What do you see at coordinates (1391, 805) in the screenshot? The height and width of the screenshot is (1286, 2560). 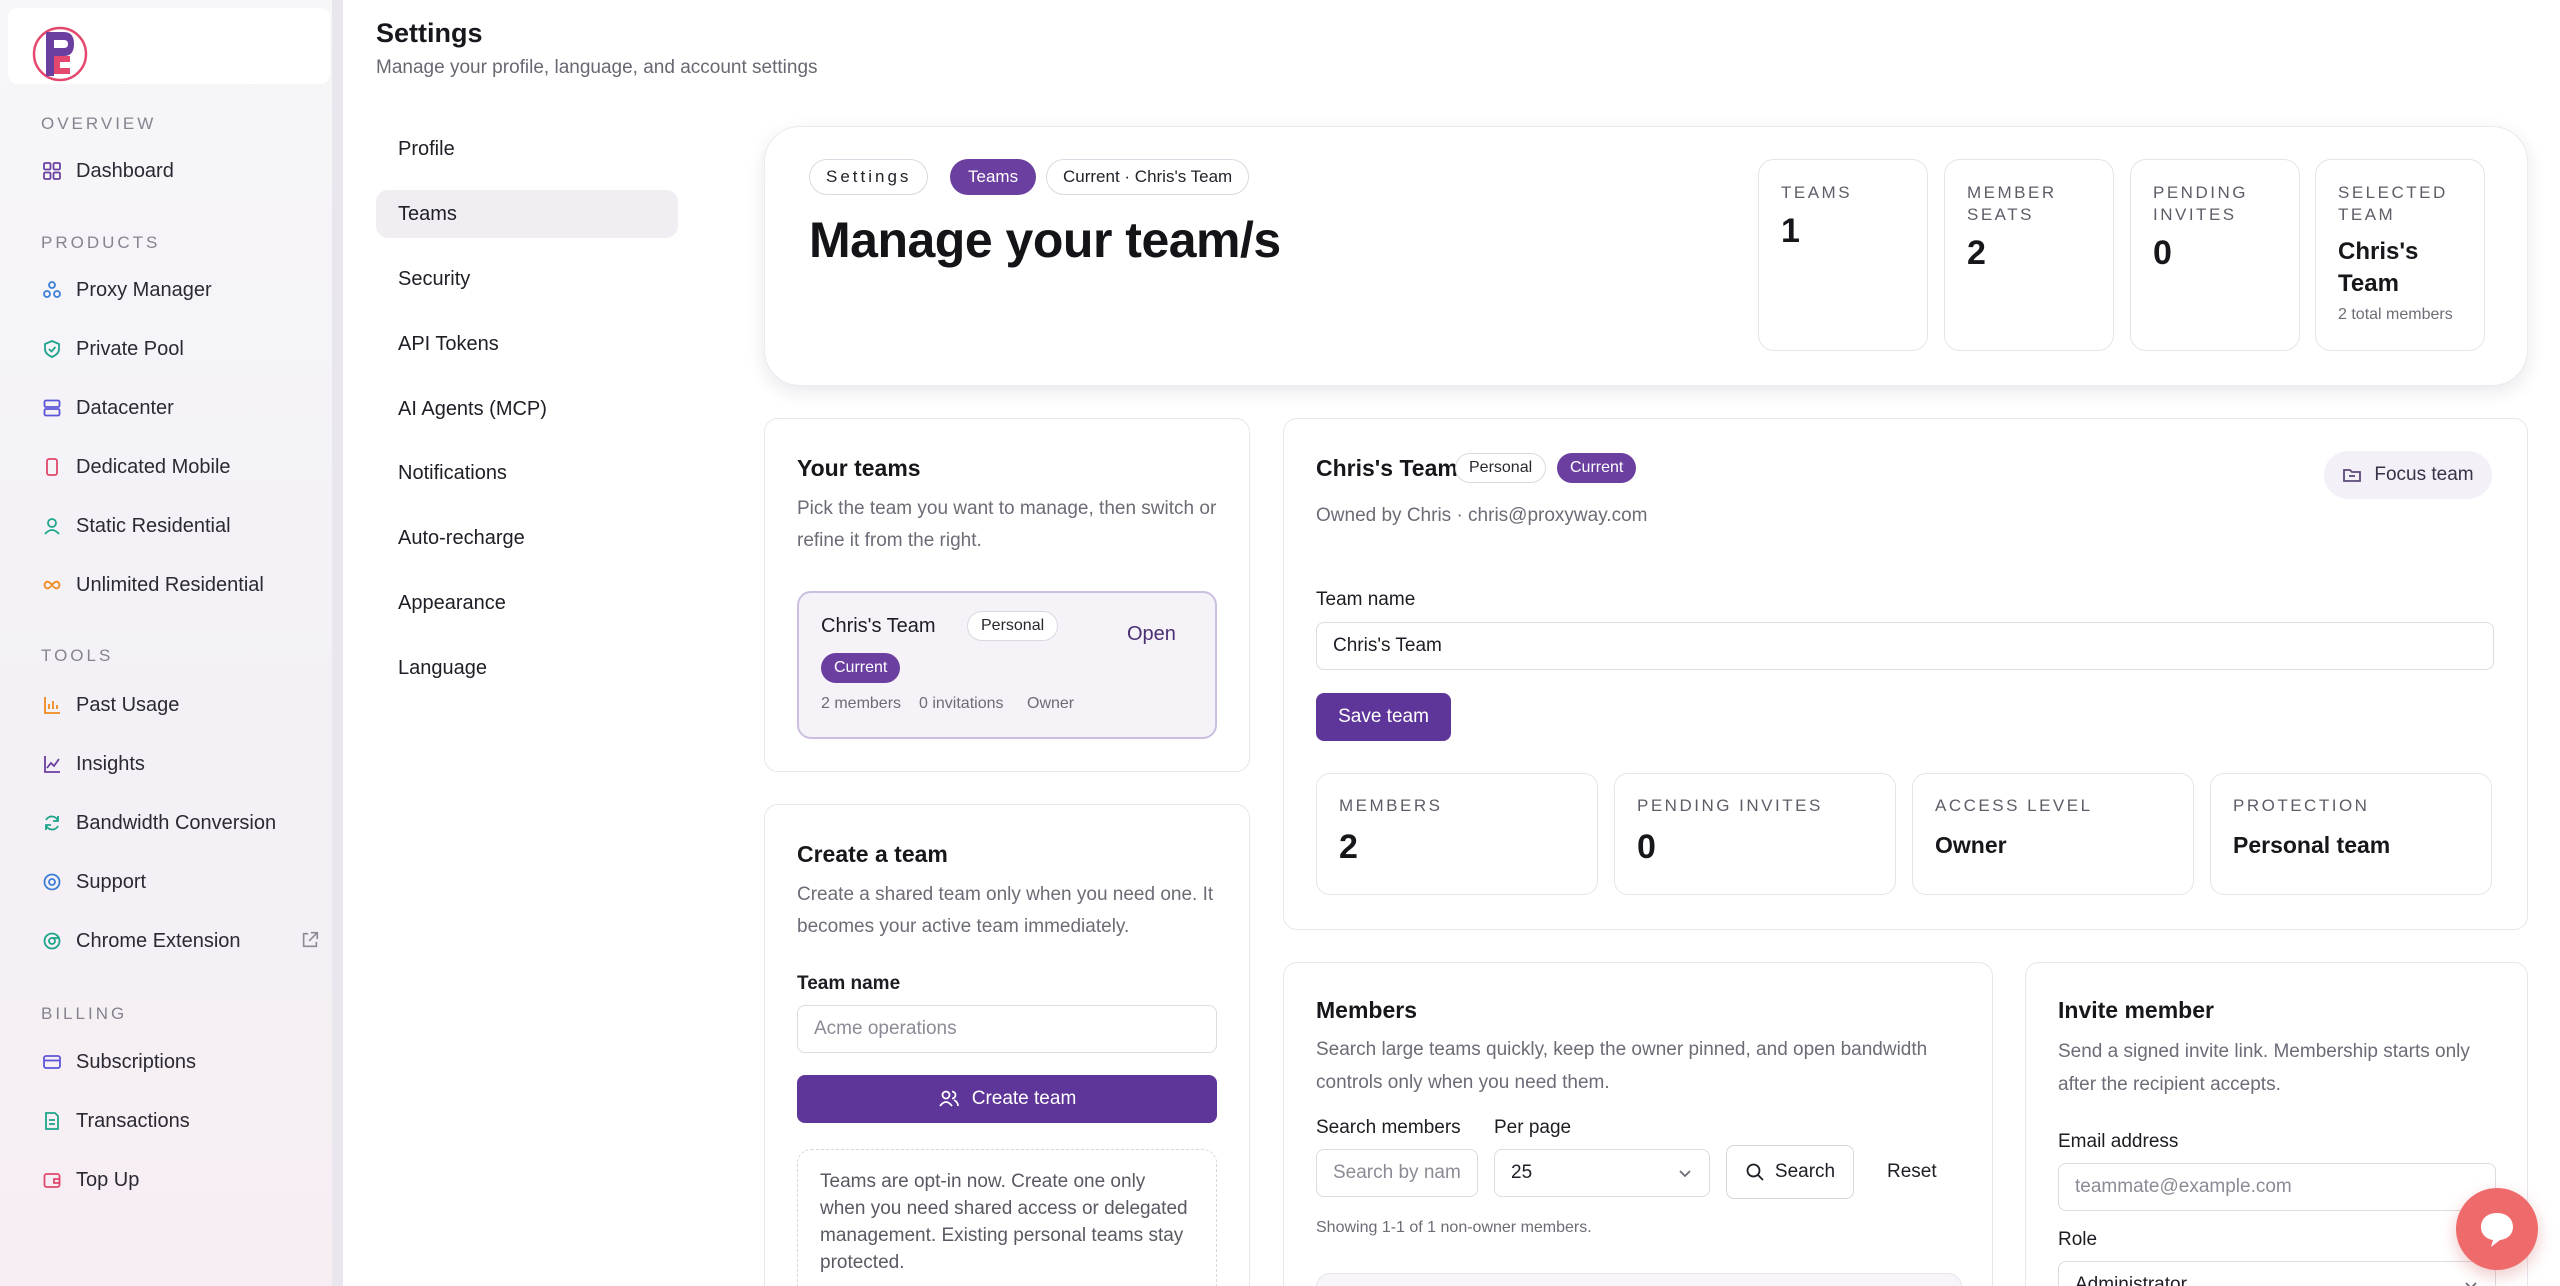 I see `stat-label: MEMBERS` at bounding box center [1391, 805].